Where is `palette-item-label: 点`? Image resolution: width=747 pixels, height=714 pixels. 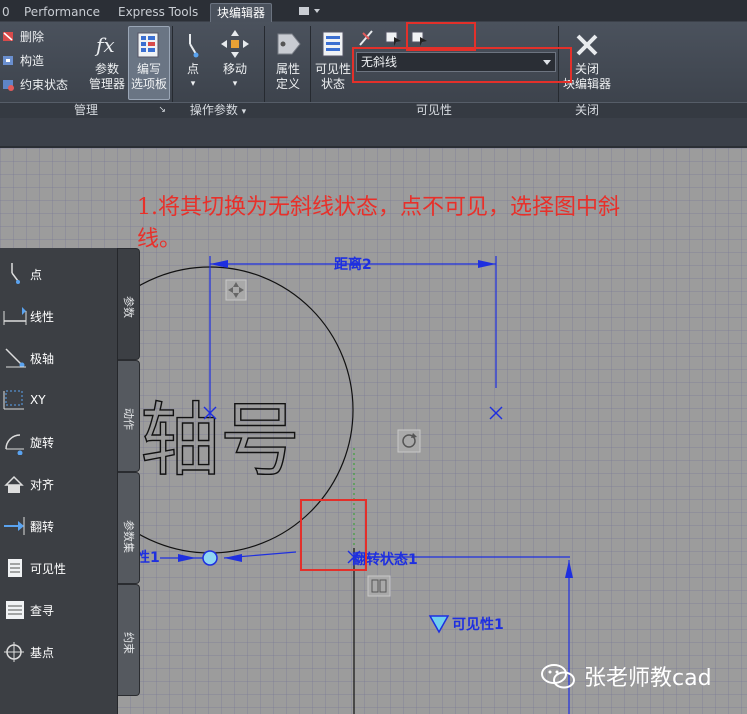
palette-item-label: 点 is located at coordinates (36, 274).